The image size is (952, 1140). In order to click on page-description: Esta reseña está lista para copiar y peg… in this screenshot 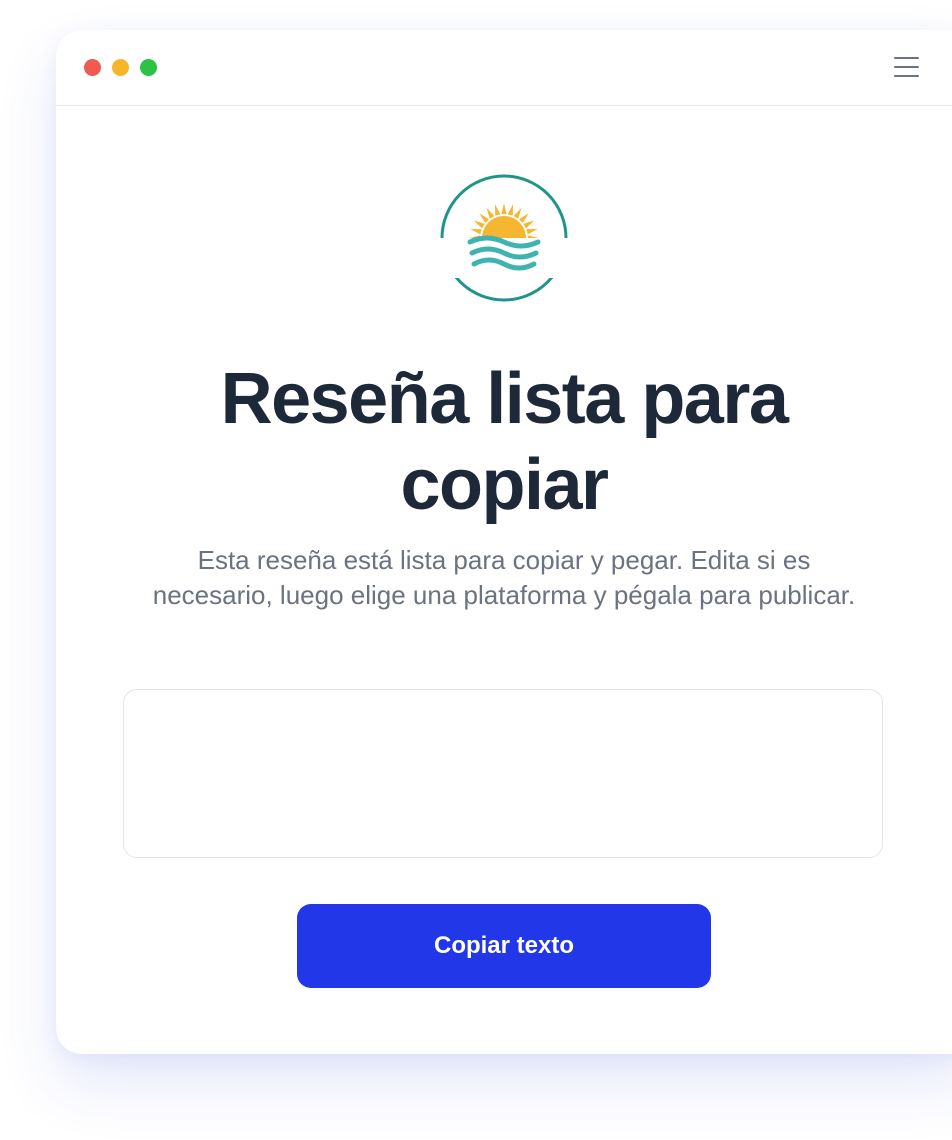, I will do `click(504, 577)`.